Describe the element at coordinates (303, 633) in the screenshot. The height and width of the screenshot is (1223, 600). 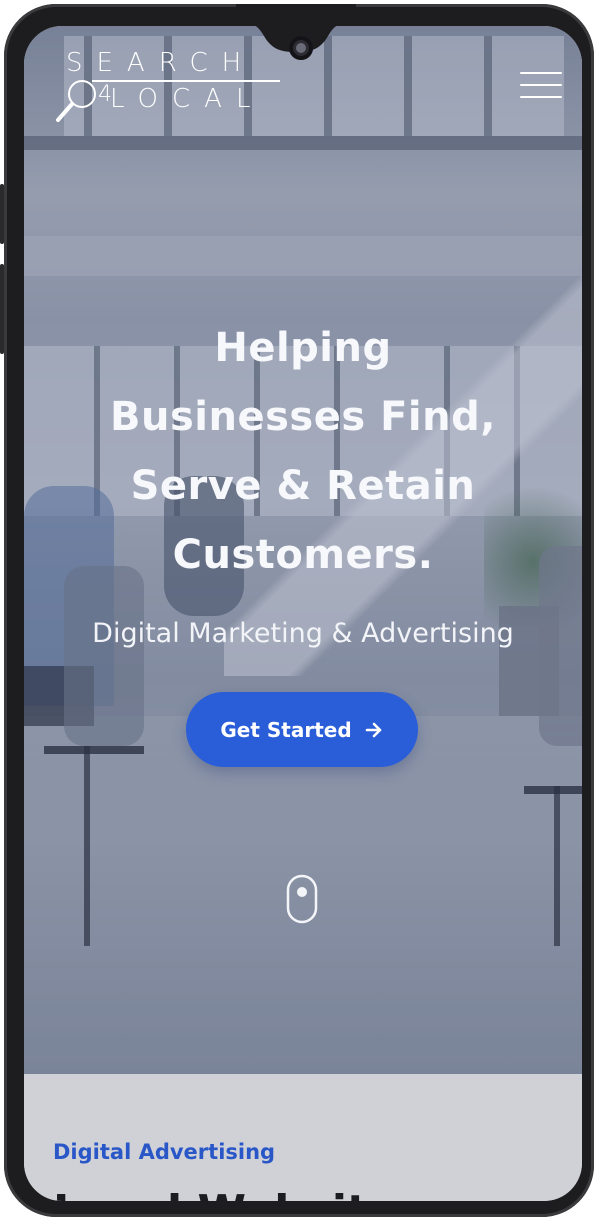
I see `hero-subheadline: Digital Marketing & Advertising` at that location.